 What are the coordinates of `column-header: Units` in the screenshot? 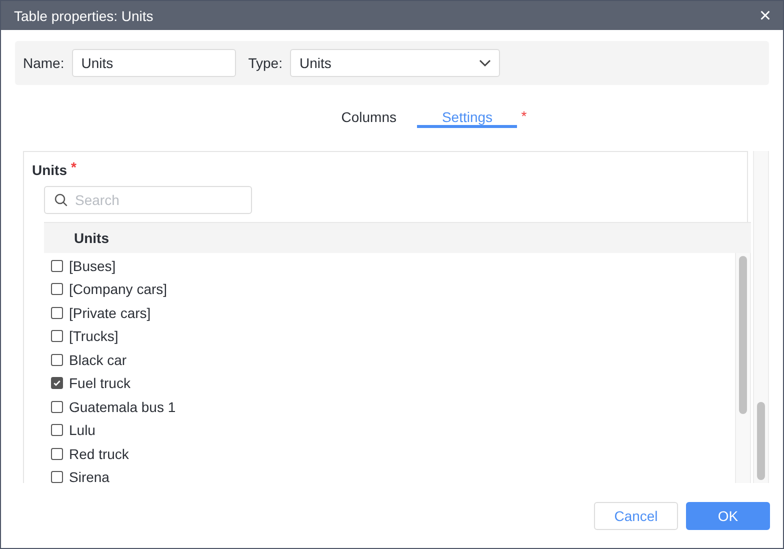 It's located at (397, 237).